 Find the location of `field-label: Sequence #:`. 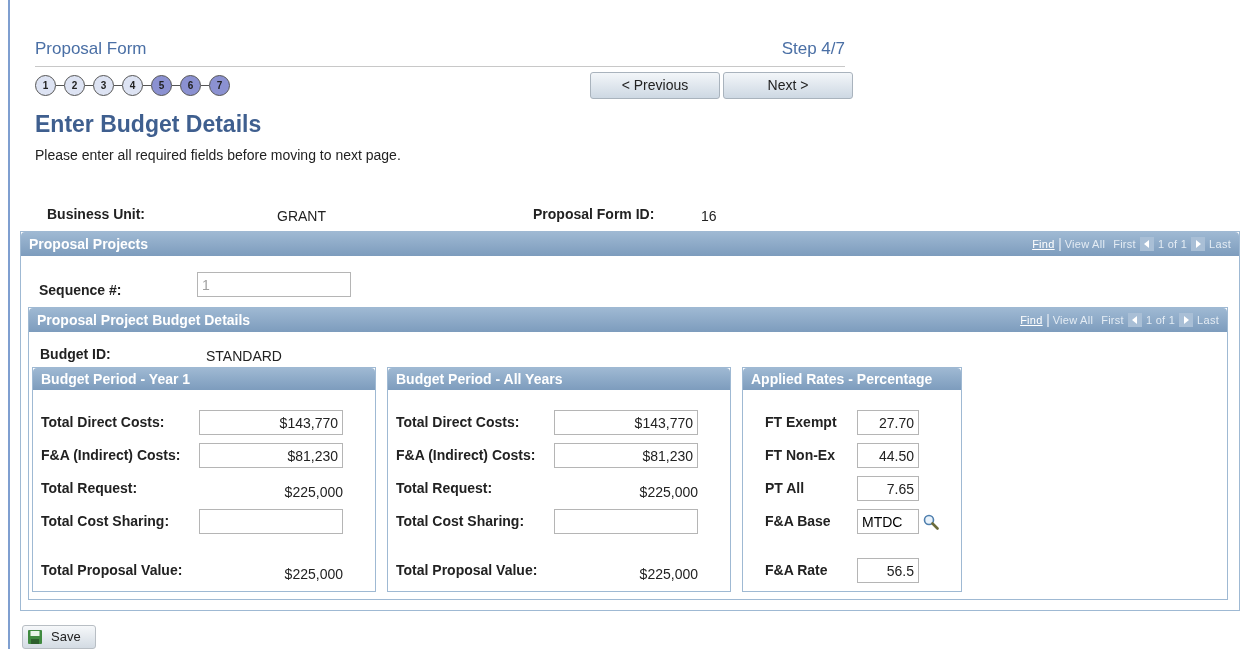

field-label: Sequence #: is located at coordinates (81, 290).